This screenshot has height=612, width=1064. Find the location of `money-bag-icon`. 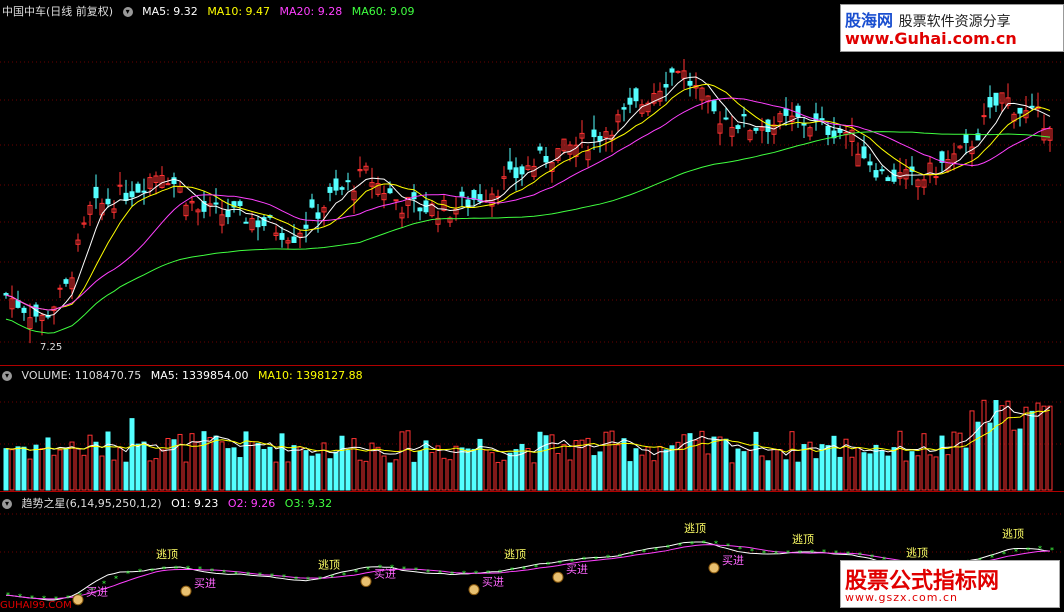

money-bag-icon is located at coordinates (558, 577).